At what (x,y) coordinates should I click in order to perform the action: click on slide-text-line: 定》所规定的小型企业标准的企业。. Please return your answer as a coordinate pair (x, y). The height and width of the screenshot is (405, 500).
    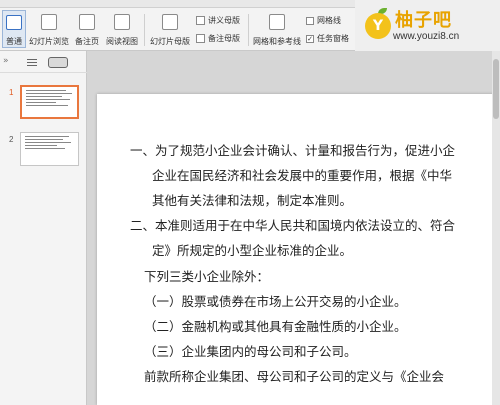
    Looking at the image, I should click on (252, 249).